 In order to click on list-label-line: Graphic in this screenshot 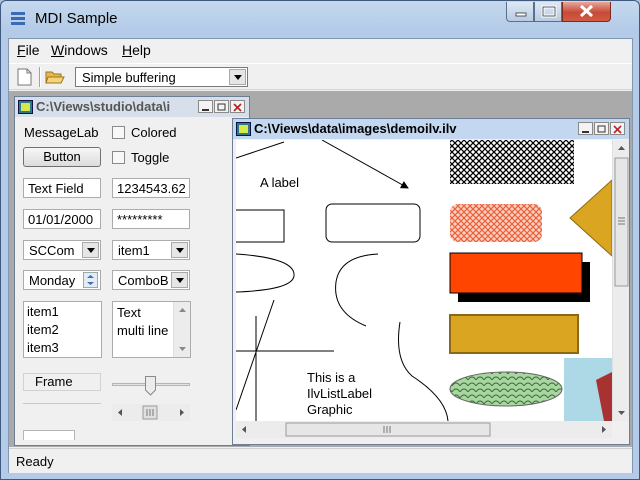, I will do `click(330, 409)`.